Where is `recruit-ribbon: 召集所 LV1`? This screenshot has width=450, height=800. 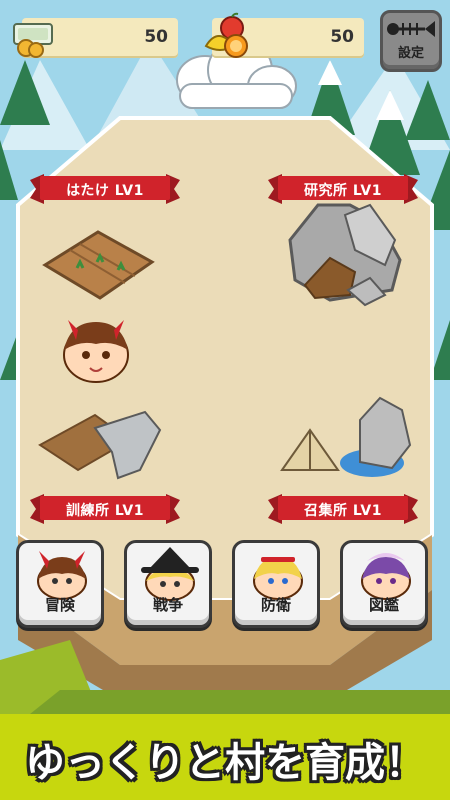
recruit-ribbon: 召集所 LV1 is located at coordinates (343, 509).